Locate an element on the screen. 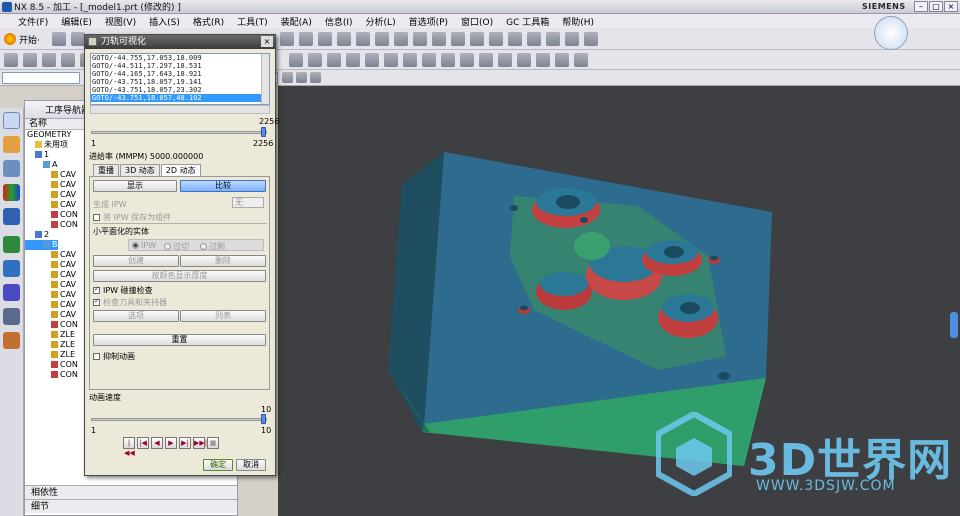  menu-file: 文件(F) is located at coordinates (33, 21).